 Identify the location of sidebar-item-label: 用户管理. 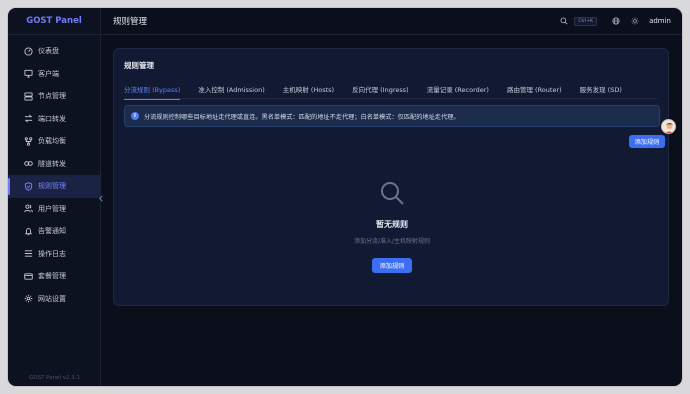
(52, 208).